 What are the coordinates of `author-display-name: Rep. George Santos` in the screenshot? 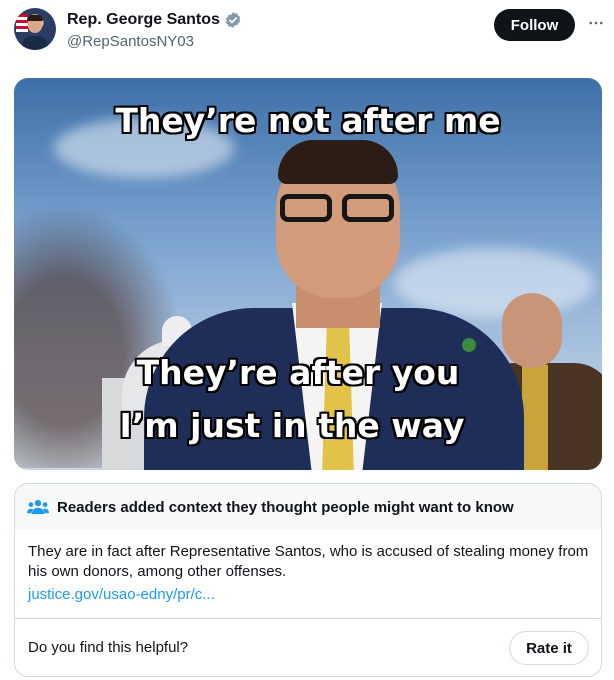 It's located at (143, 20).